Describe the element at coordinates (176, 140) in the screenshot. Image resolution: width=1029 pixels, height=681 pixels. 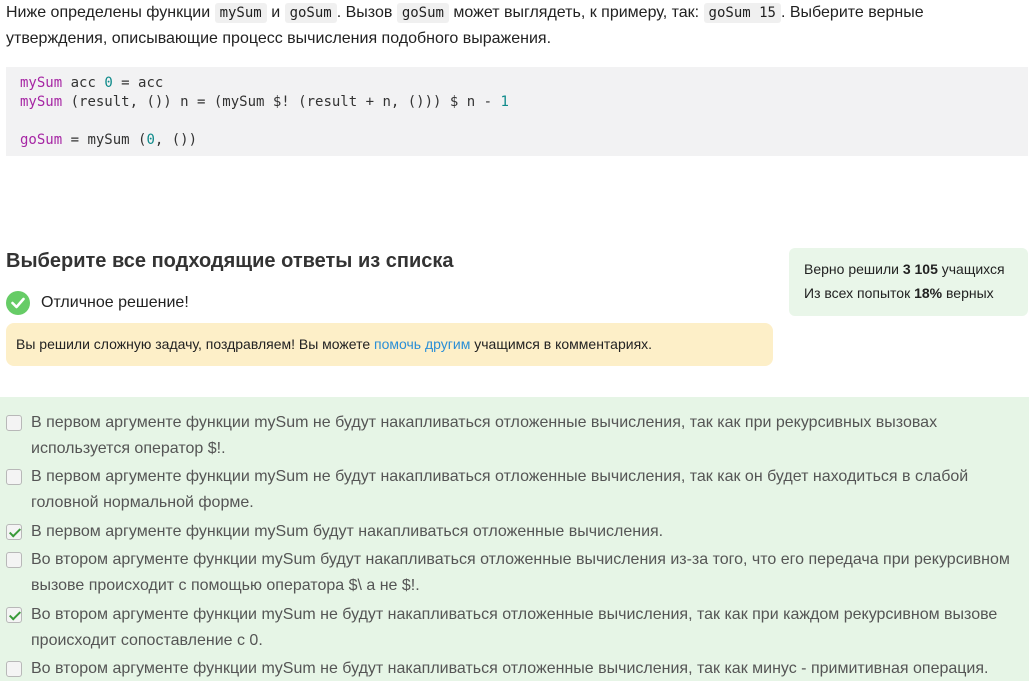
I see `code-token: , ())` at that location.